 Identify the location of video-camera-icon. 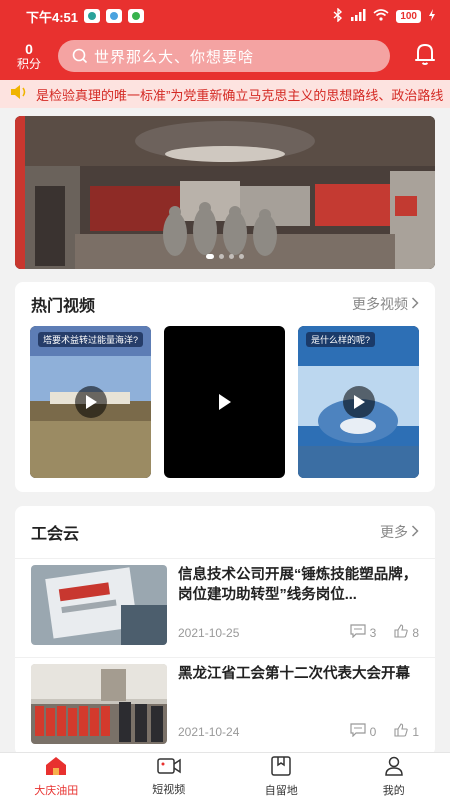
(169, 767).